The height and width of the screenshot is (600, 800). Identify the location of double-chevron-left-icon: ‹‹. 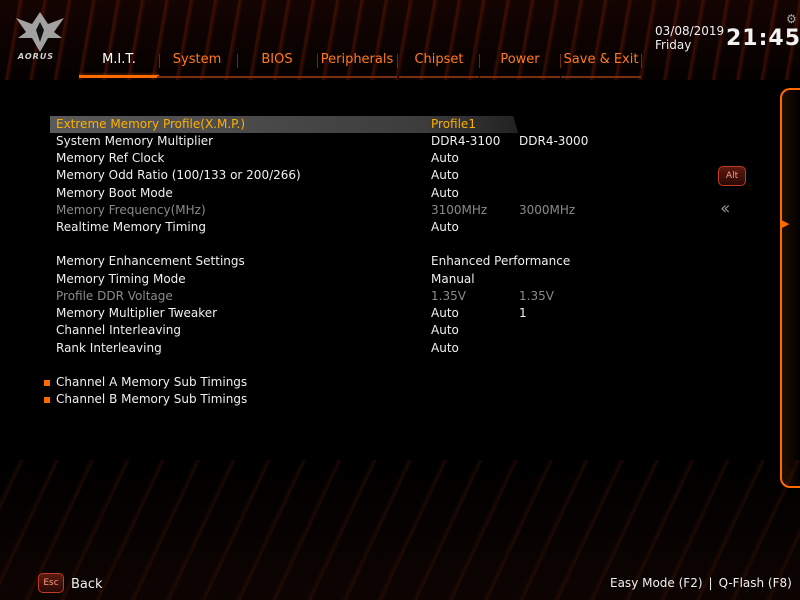
(725, 208).